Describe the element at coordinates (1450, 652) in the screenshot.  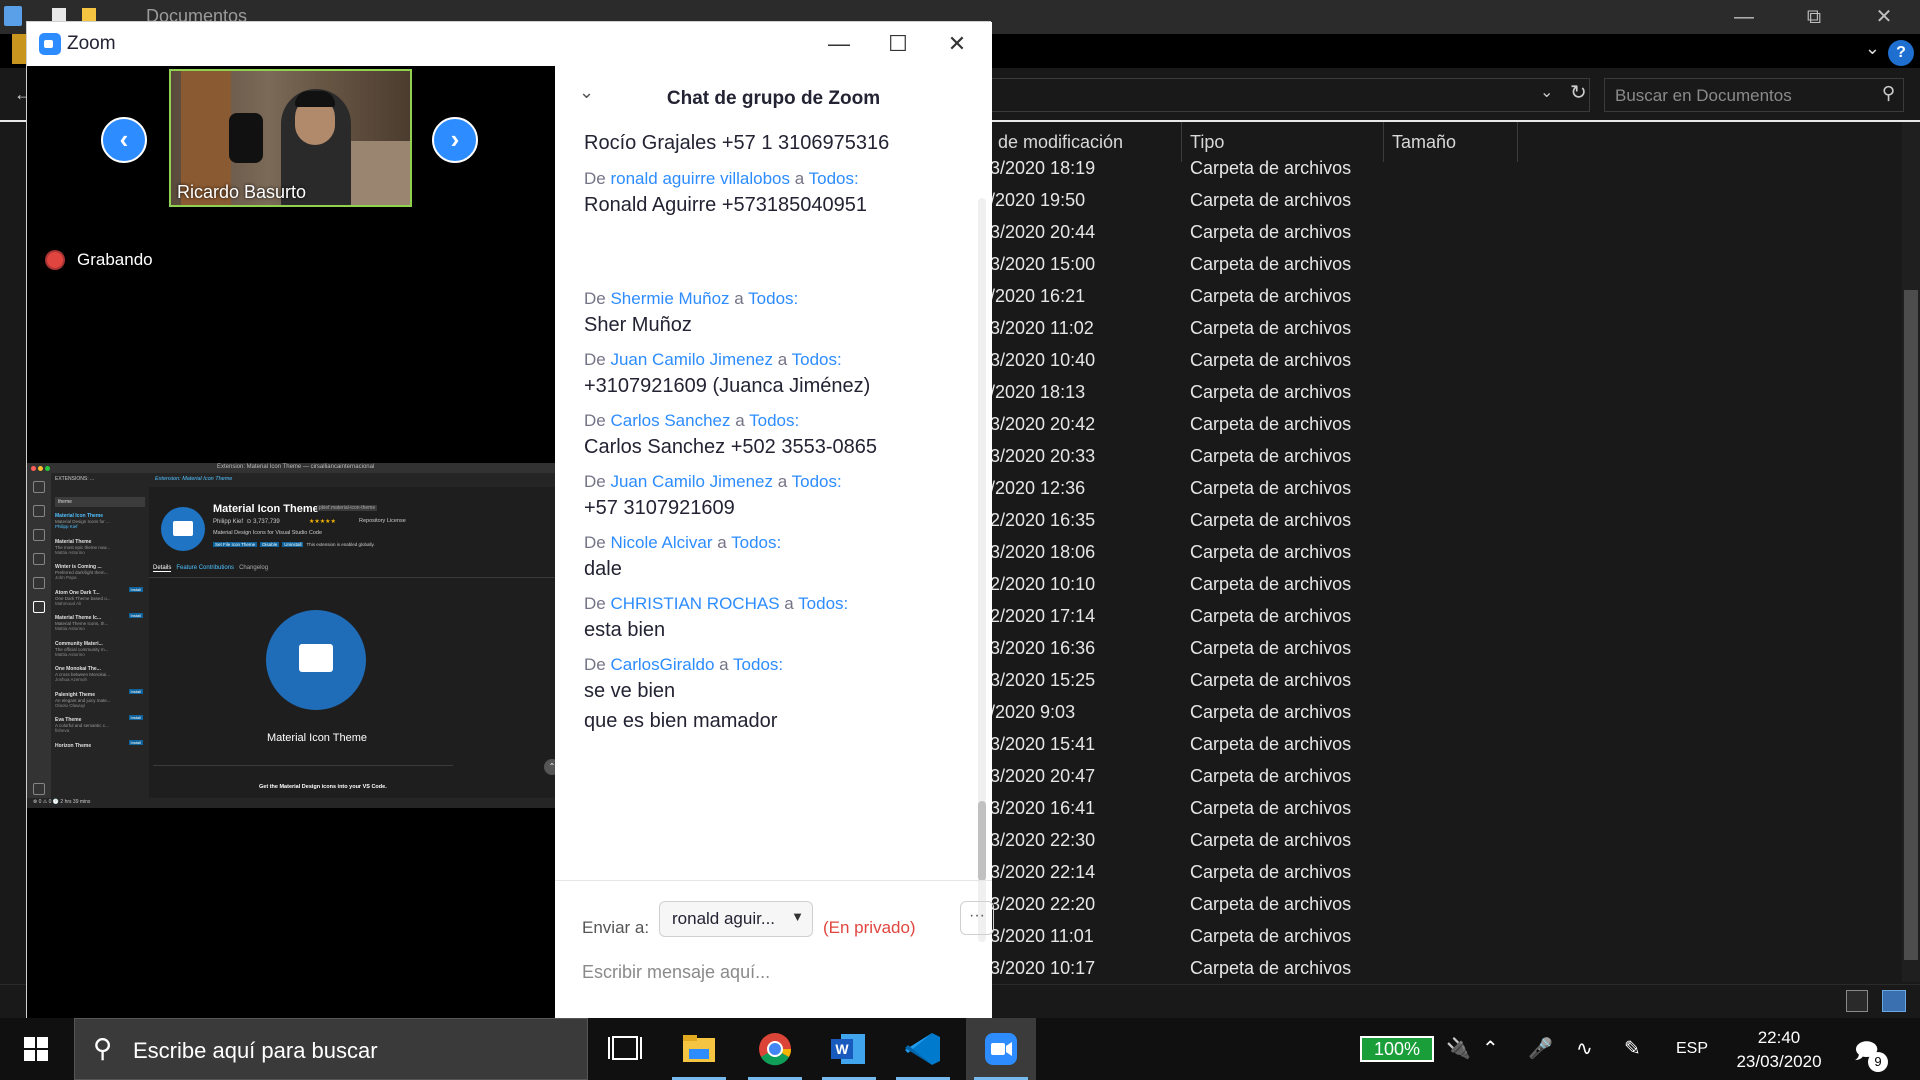
I see `file-row: 3/2020 16:36 Carpeta de archivos` at that location.